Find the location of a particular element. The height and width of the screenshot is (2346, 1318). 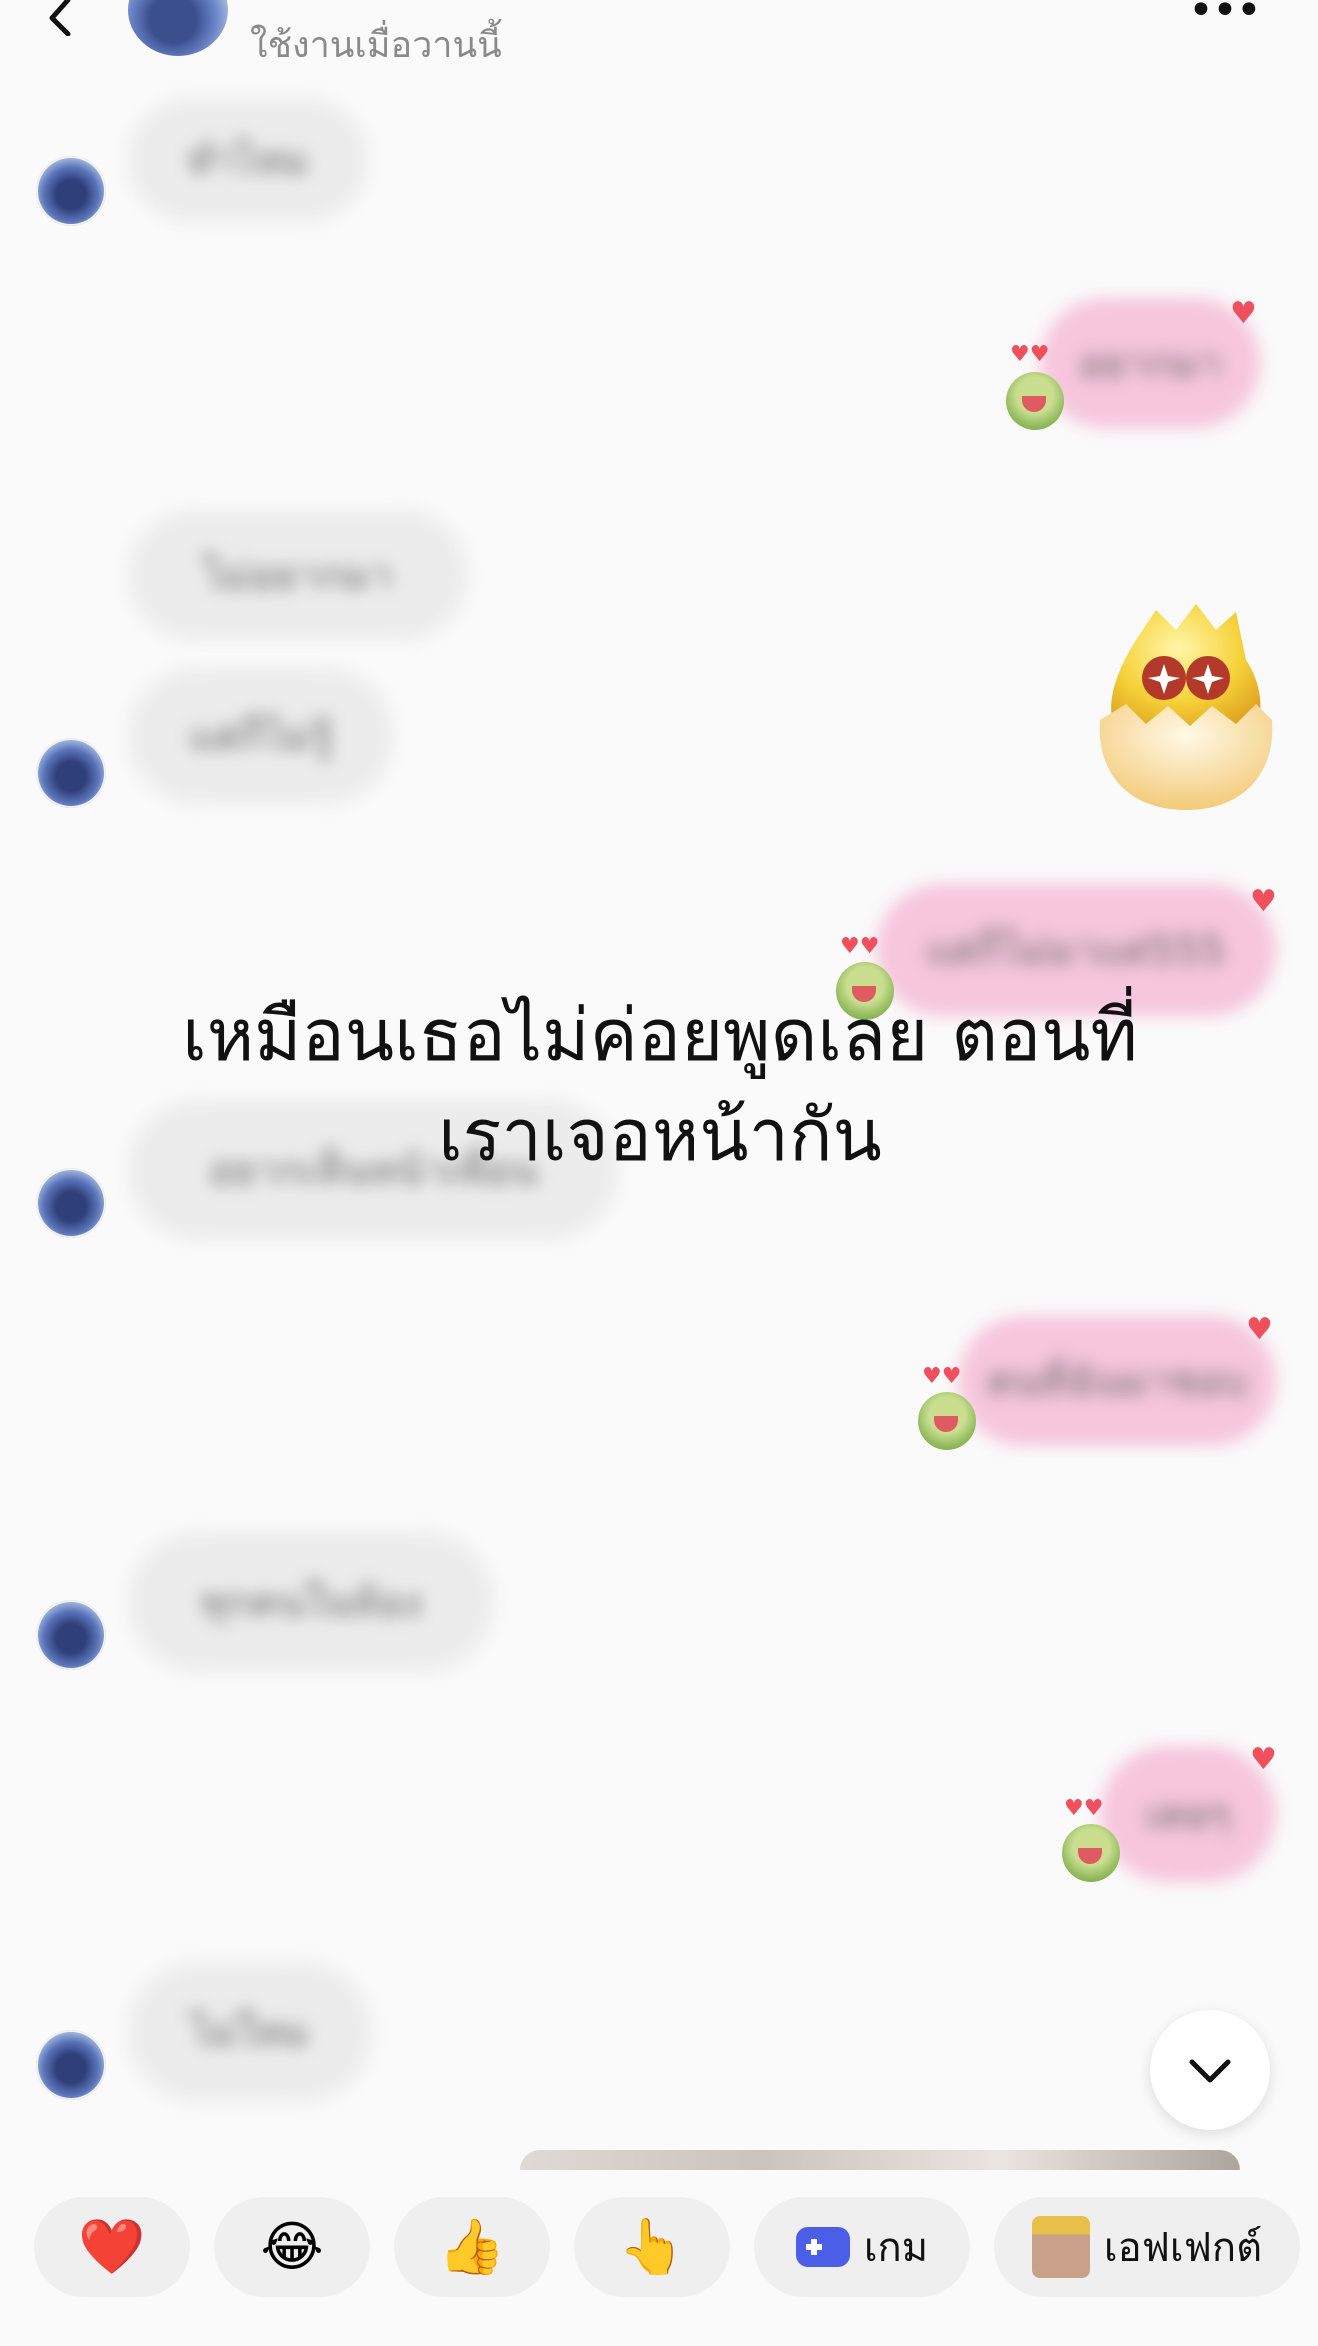

message-text: อยากมา is located at coordinates (1150, 364).